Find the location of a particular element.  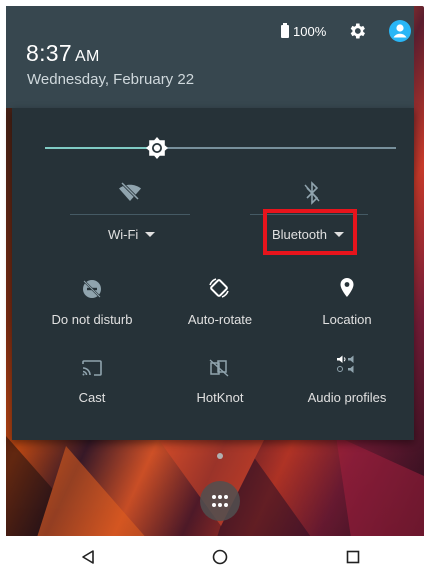

wifi-tile-label: Wi-Fi is located at coordinates (132, 234).